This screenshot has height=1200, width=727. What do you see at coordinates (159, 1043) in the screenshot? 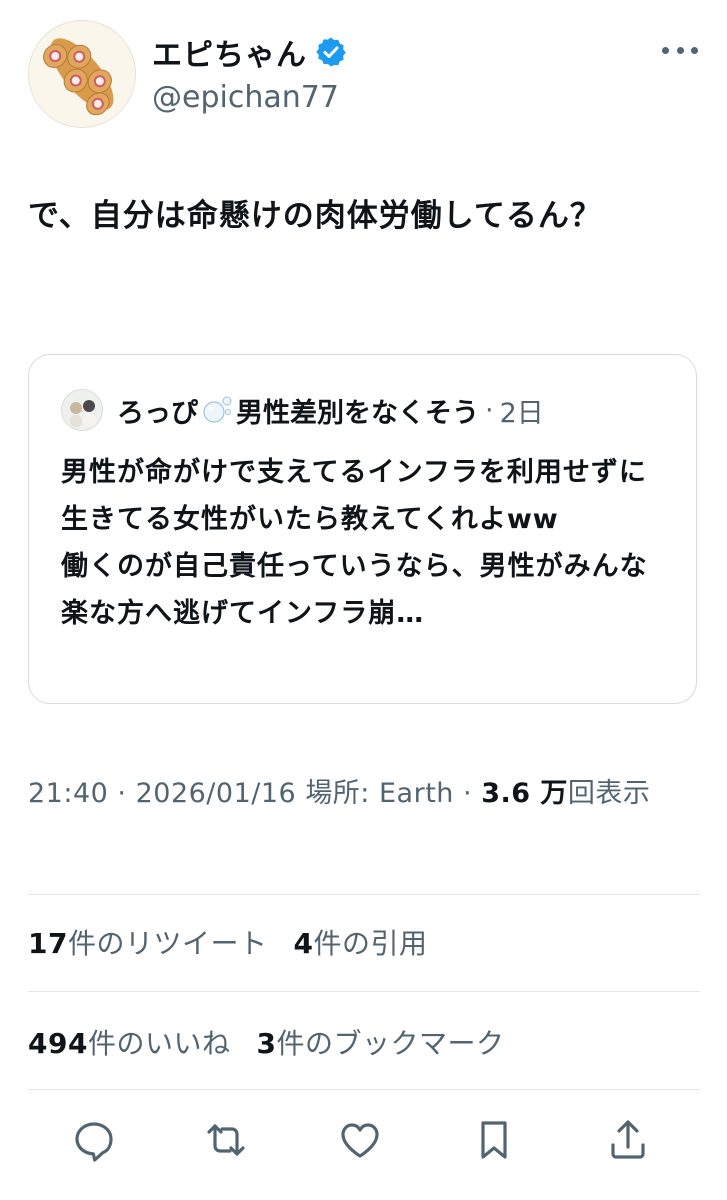
I see `likes-label: 件のいいね` at bounding box center [159, 1043].